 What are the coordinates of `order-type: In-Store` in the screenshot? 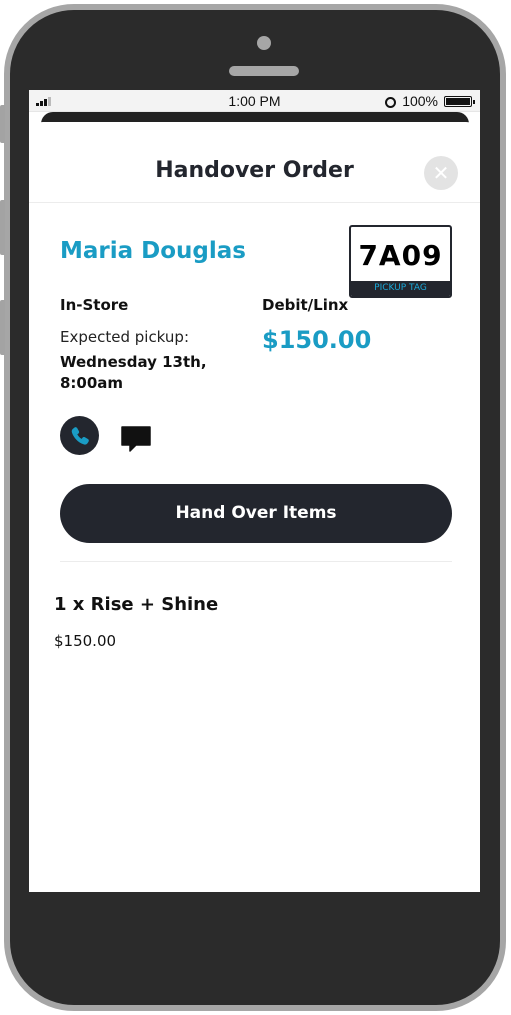 It's located at (94, 305).